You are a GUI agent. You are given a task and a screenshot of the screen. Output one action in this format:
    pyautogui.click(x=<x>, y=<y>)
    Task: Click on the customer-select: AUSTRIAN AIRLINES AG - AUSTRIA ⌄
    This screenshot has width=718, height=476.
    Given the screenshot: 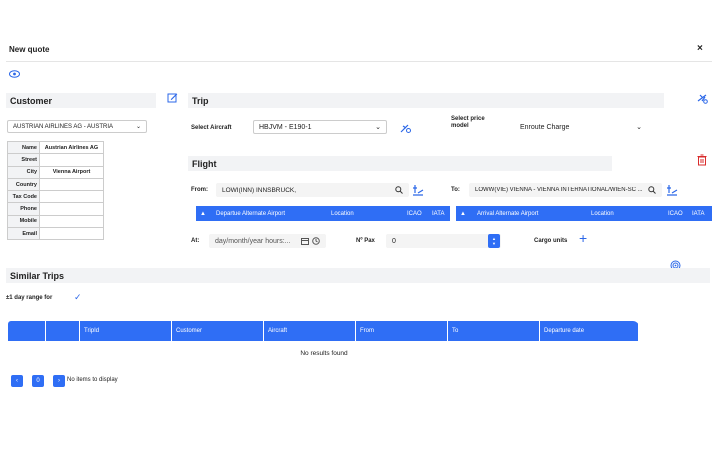 What is the action you would take?
    pyautogui.click(x=77, y=126)
    